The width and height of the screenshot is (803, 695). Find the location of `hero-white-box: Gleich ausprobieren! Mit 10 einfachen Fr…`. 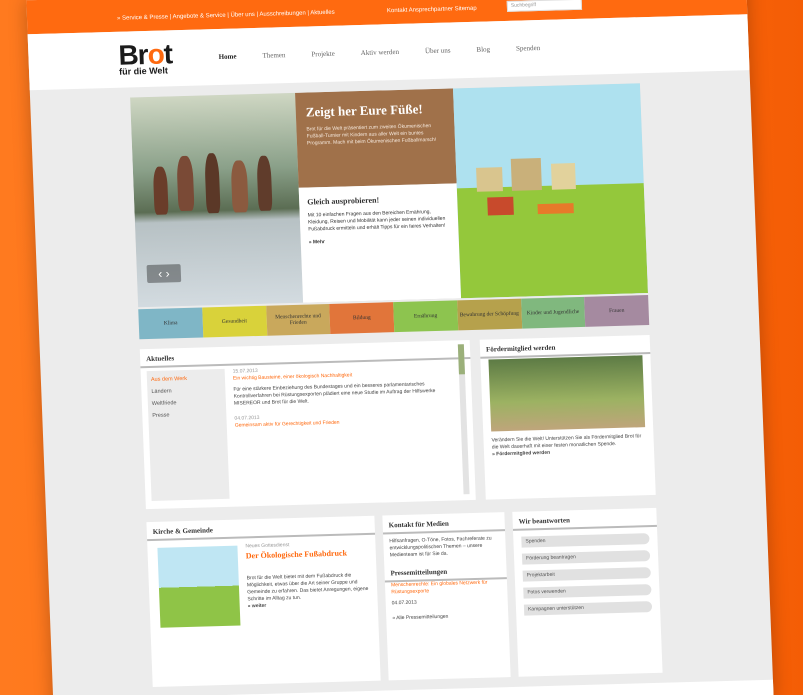

hero-white-box: Gleich ausprobieren! Mit 10 einfachen Fr… is located at coordinates (380, 243).